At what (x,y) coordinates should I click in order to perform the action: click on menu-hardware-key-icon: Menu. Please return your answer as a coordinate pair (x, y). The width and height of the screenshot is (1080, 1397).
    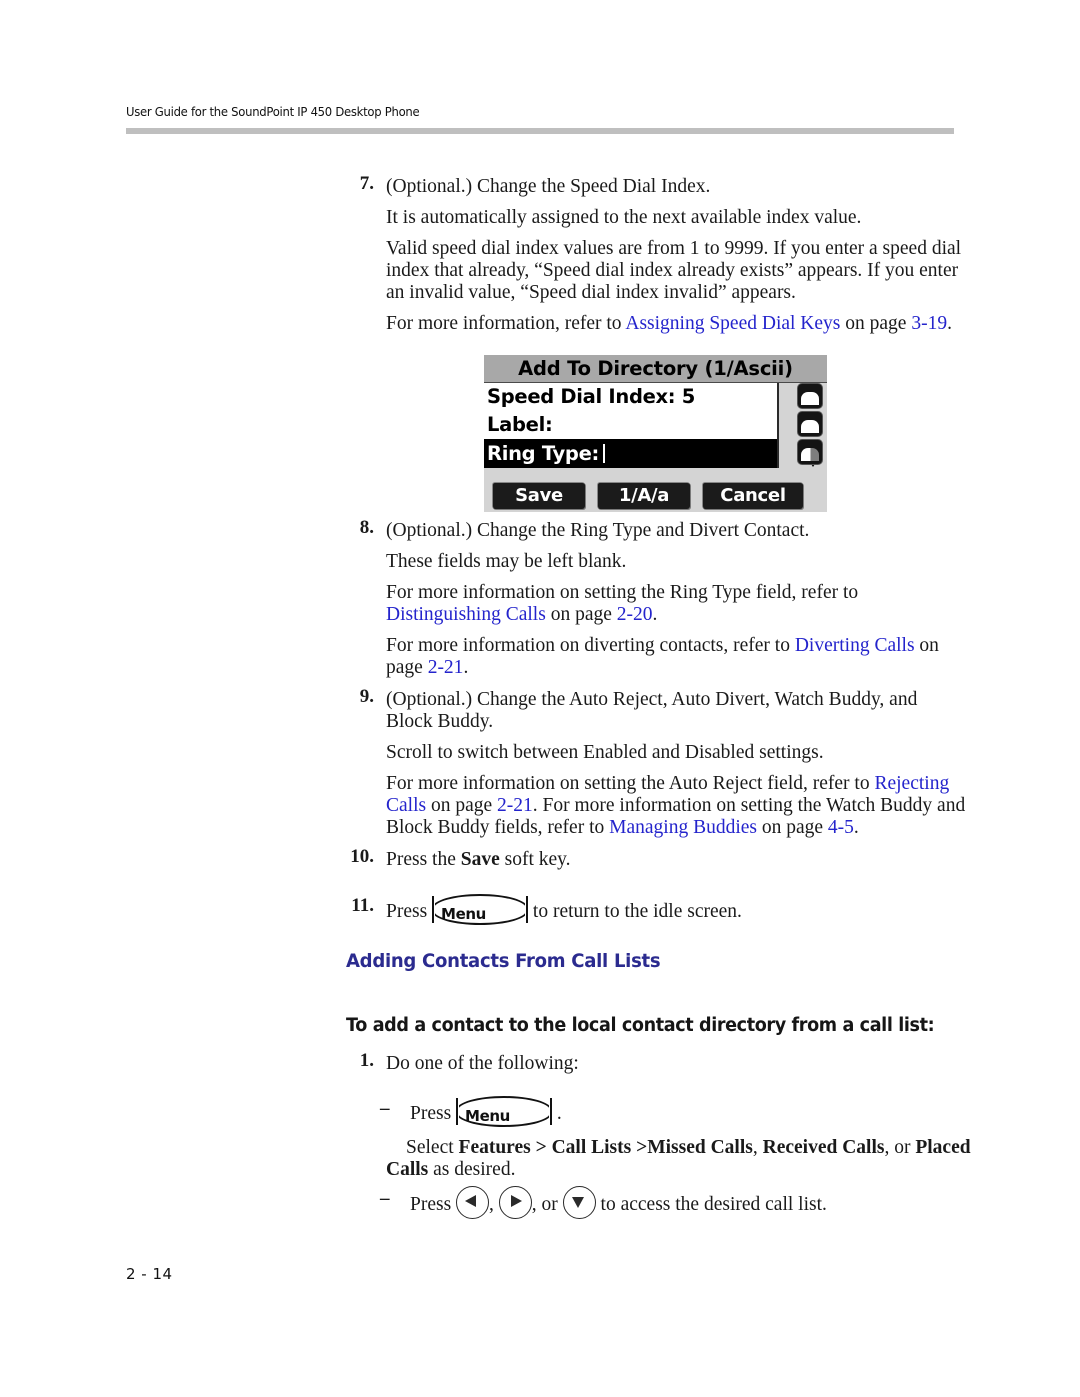
    Looking at the image, I should click on (480, 909).